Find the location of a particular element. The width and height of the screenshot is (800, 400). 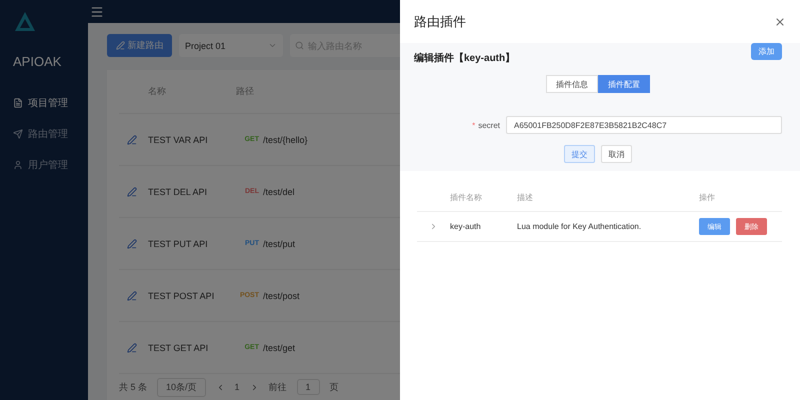

drawer-title: 路由插件 is located at coordinates (440, 21).